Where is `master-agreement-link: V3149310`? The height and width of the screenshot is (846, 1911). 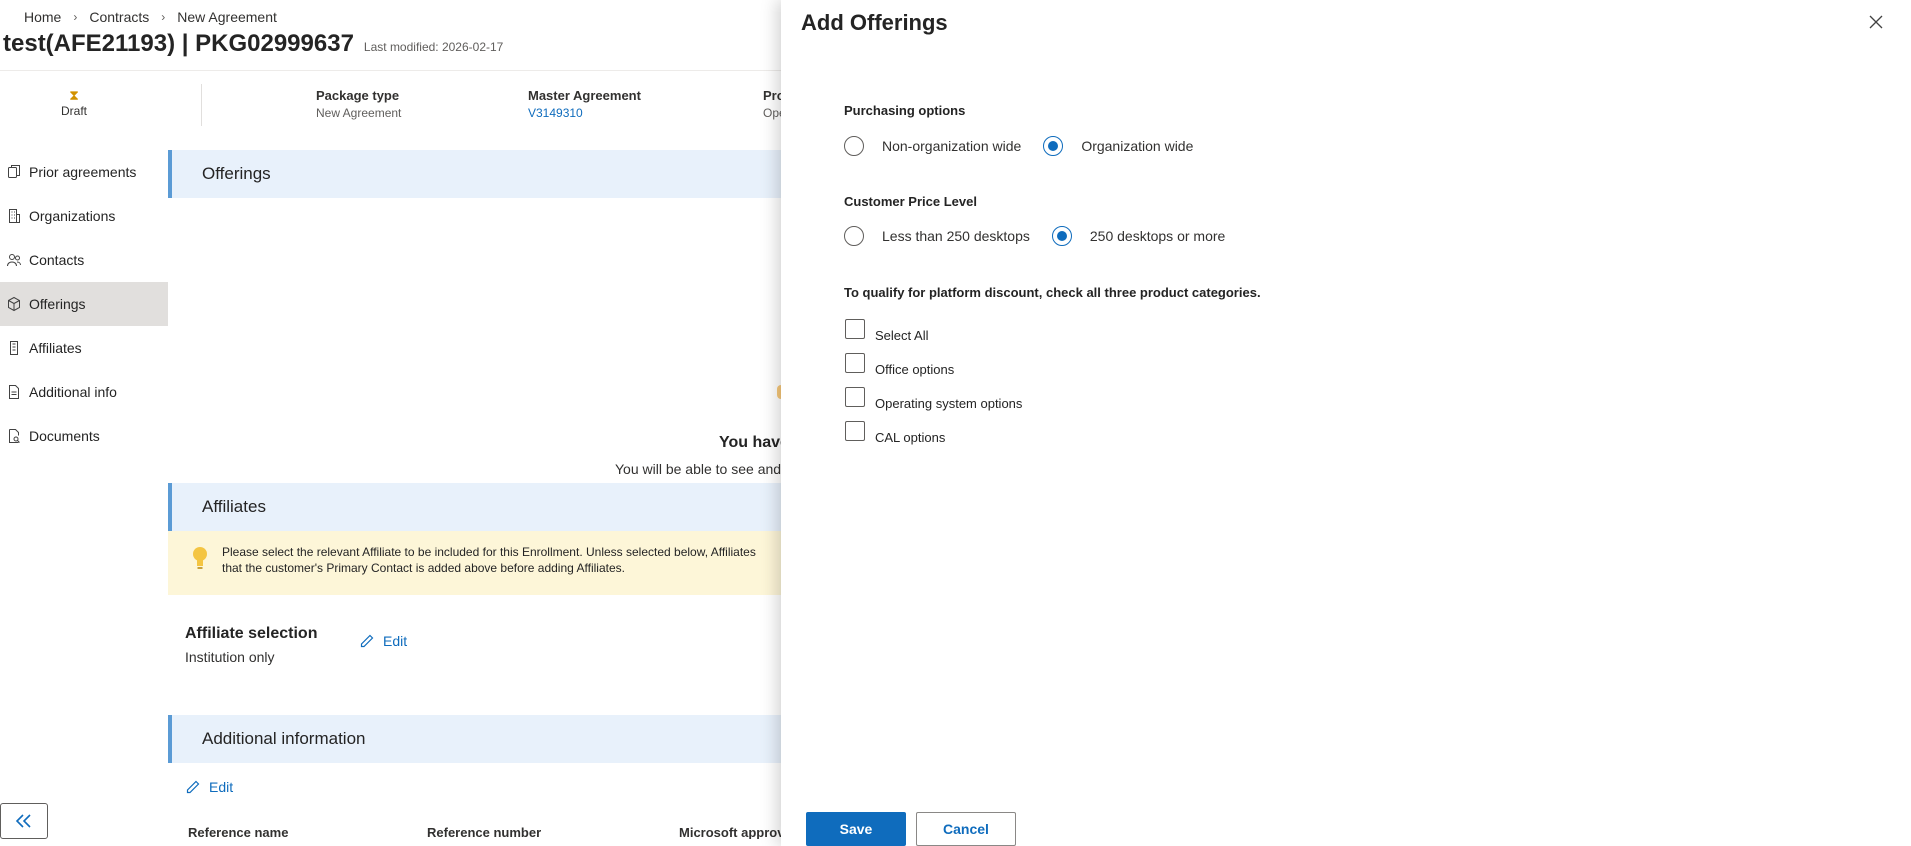
master-agreement-link: V3149310 is located at coordinates (584, 113).